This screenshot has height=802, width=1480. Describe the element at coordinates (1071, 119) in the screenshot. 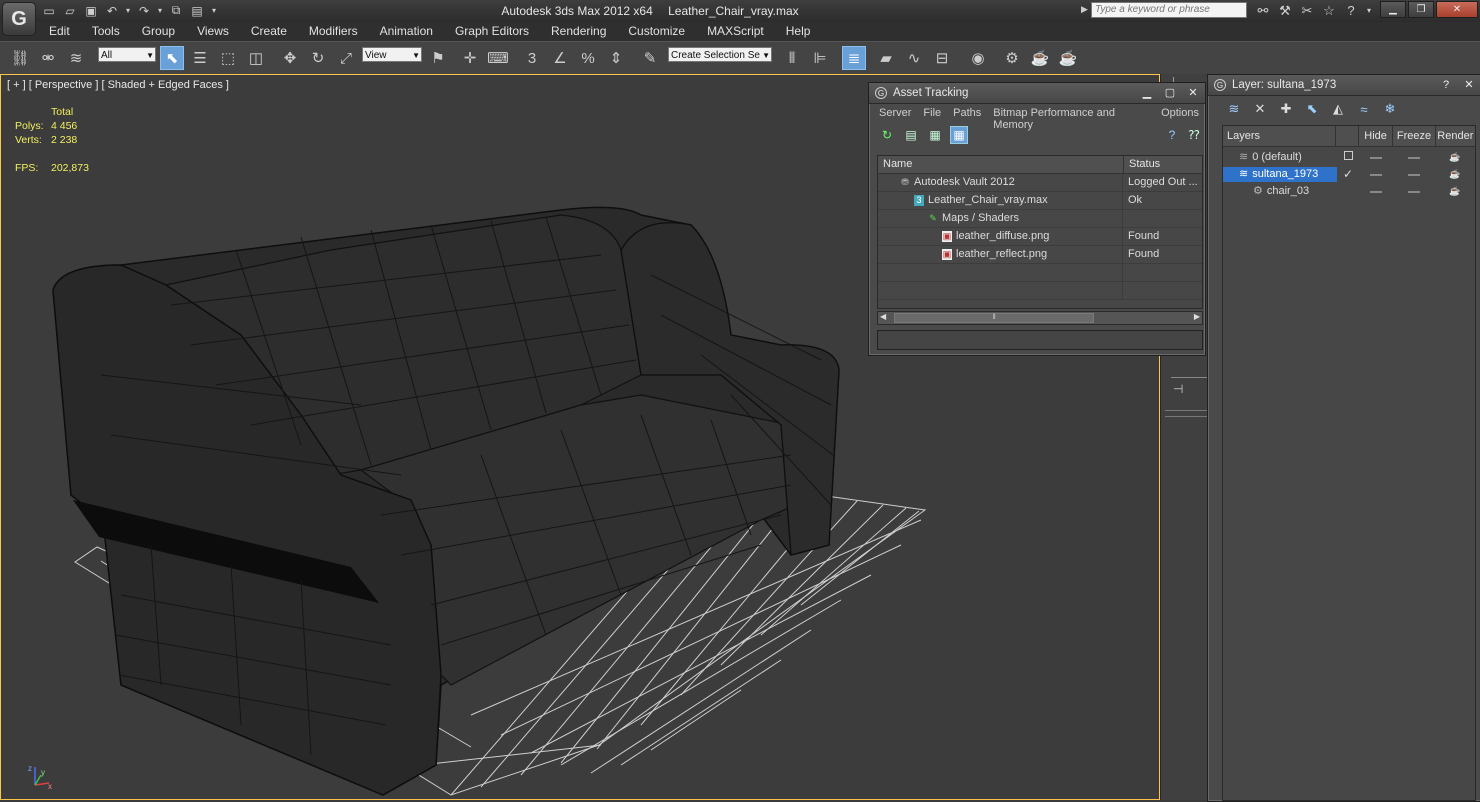

I see `asset-menu-bitmap-performance: Bitmap Performance and Memory` at that location.